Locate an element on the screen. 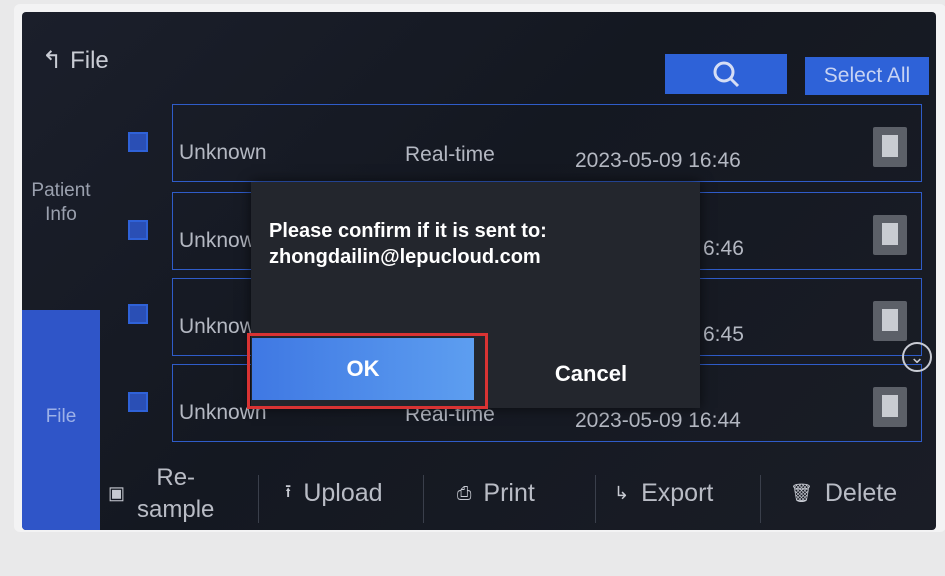 This screenshot has width=945, height=576. delete-button: 🗑 Delete is located at coordinates (843, 493).